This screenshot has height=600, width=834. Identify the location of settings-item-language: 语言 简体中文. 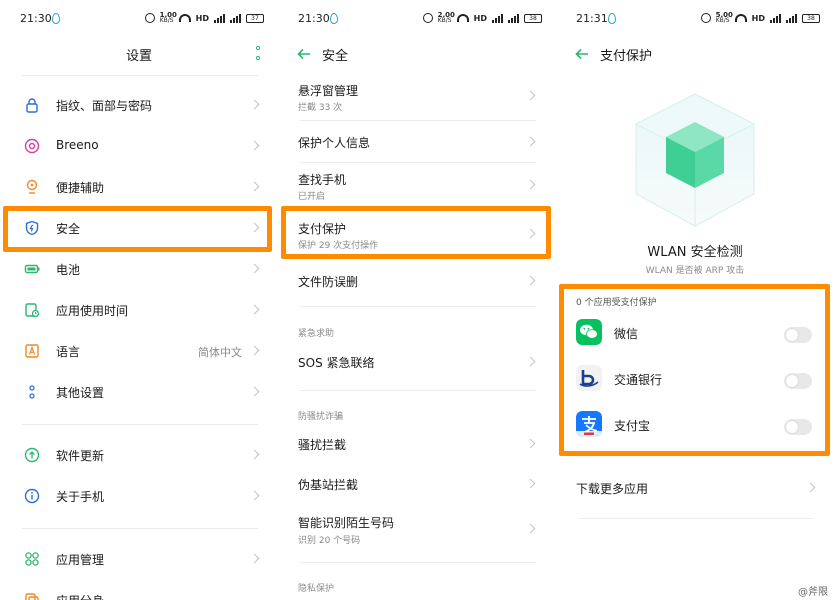
(139, 351).